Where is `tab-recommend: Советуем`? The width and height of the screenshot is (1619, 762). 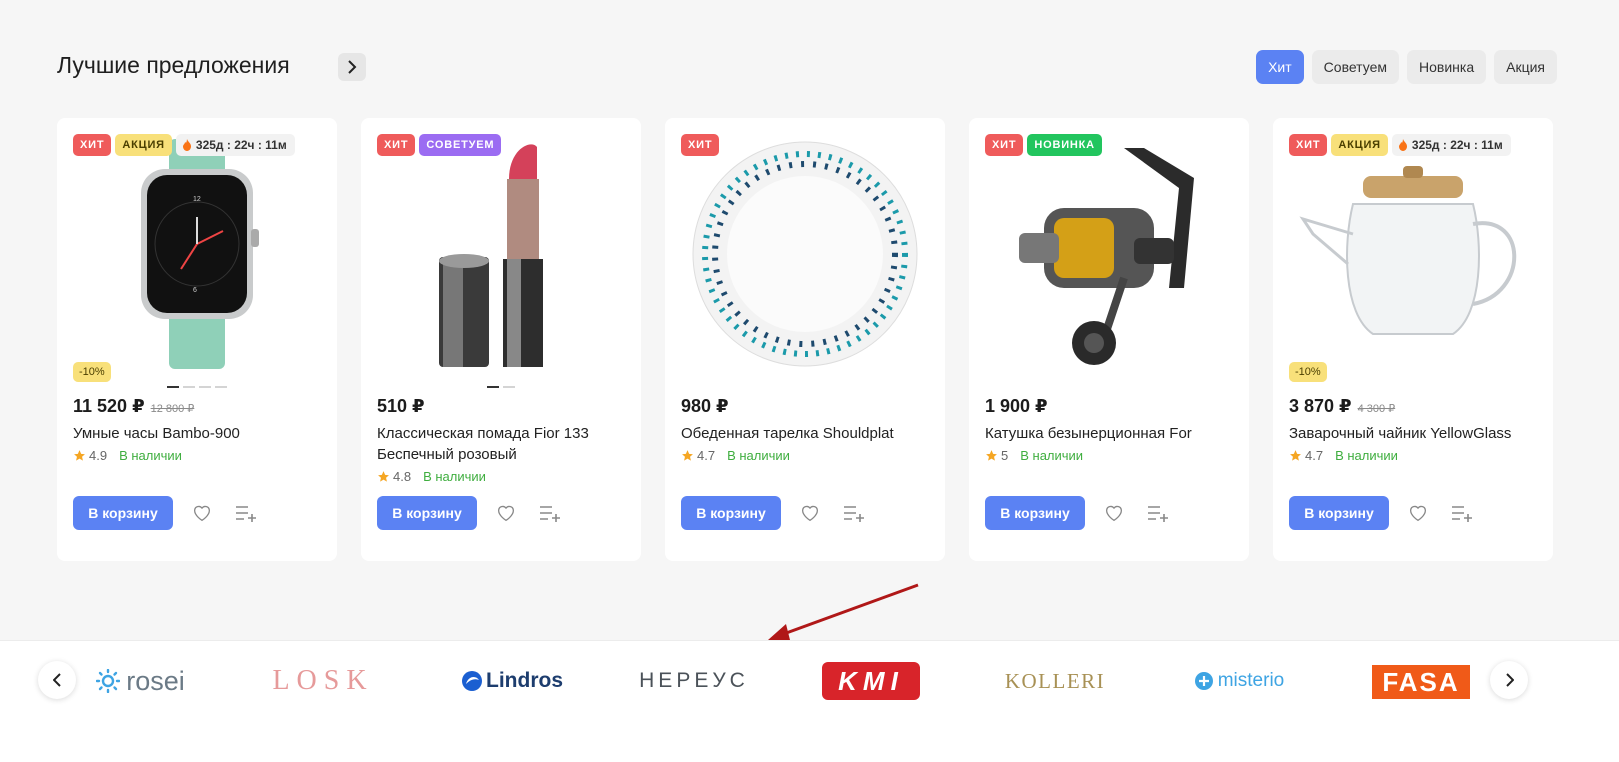 tab-recommend: Советуем is located at coordinates (1355, 67).